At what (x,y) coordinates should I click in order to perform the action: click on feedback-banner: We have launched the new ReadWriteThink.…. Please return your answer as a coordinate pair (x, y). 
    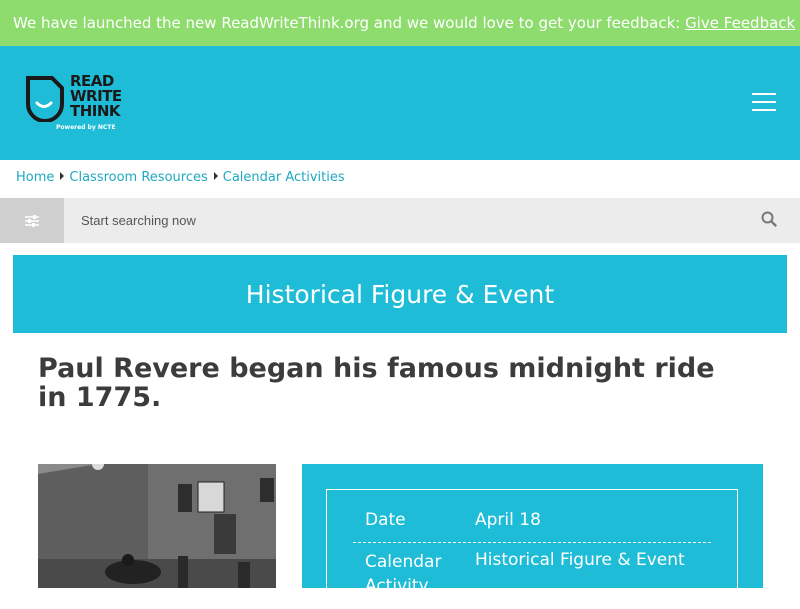
    Looking at the image, I should click on (400, 23).